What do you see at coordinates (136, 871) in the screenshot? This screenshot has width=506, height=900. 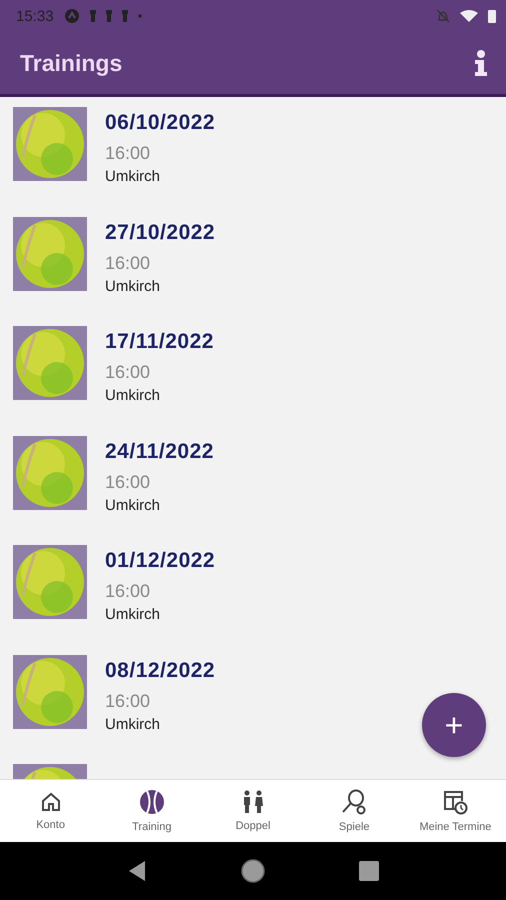 I see `back-icon` at bounding box center [136, 871].